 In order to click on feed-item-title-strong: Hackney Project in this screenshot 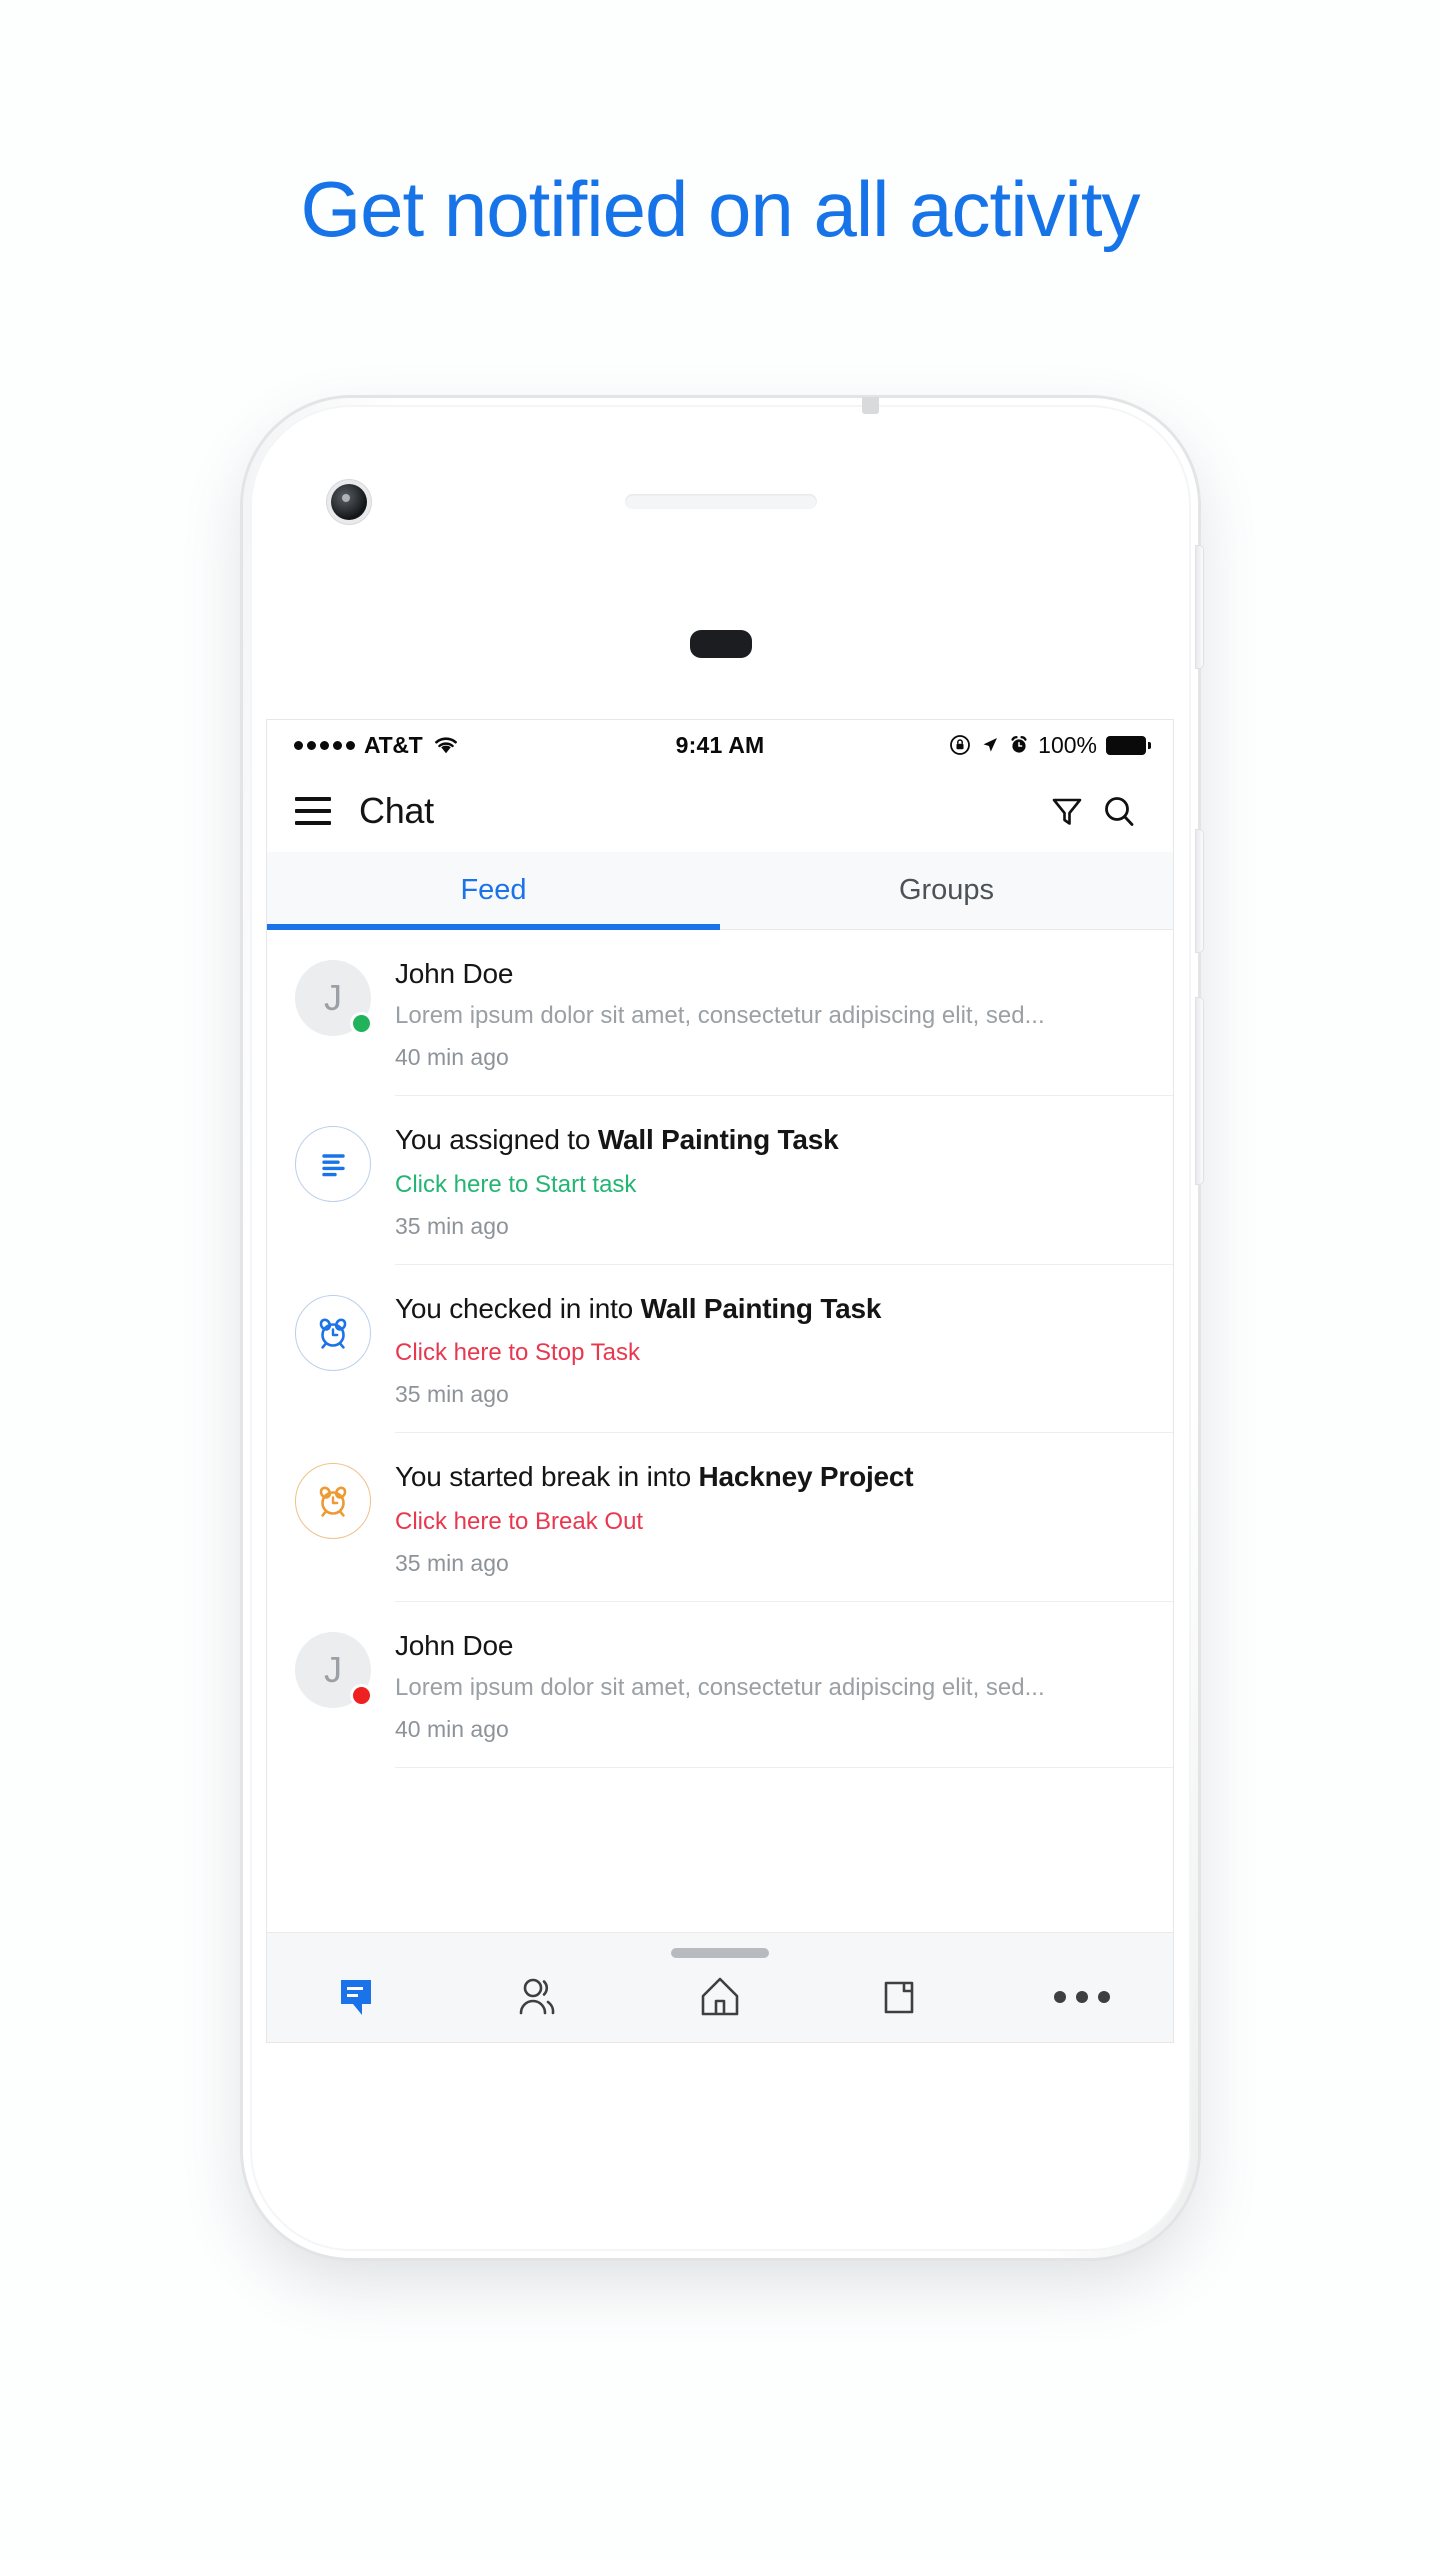, I will do `click(806, 1477)`.